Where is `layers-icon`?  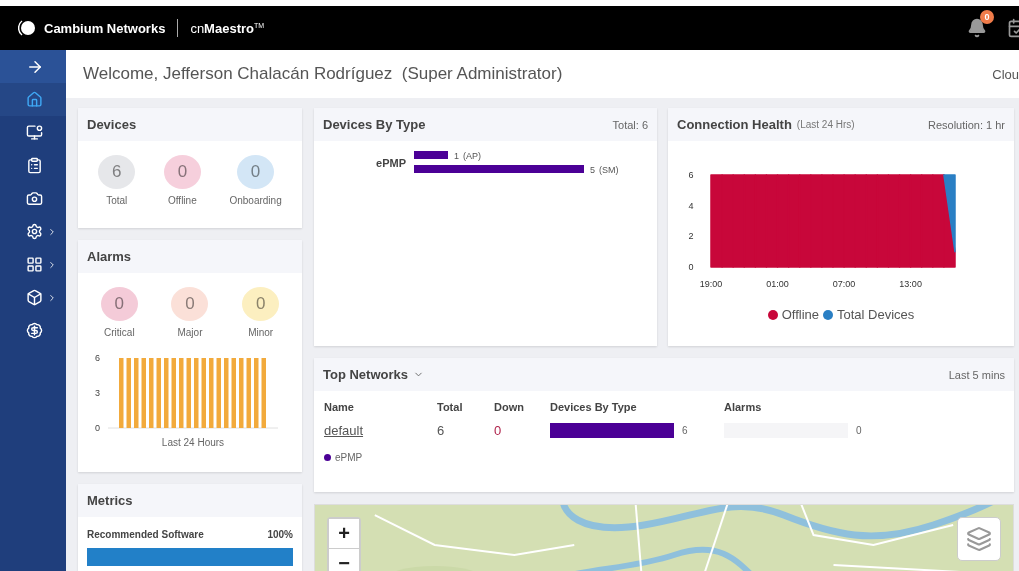 layers-icon is located at coordinates (979, 539).